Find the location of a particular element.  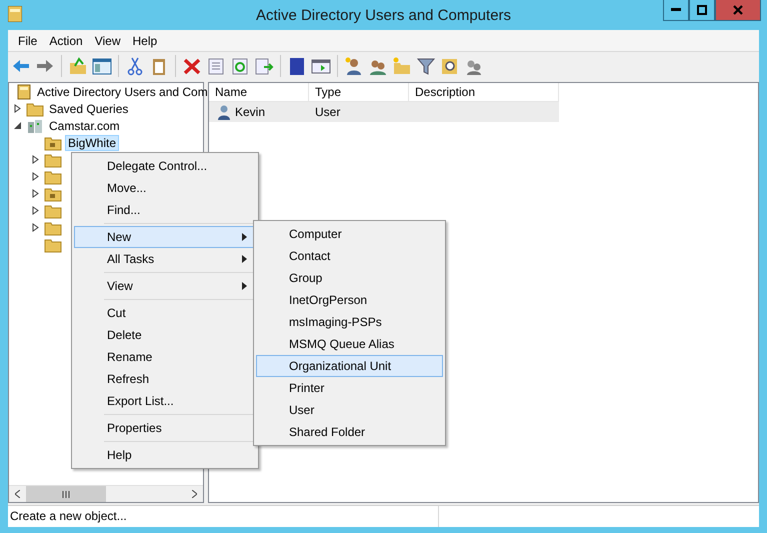

scrollbar-thumb is located at coordinates (66, 494).